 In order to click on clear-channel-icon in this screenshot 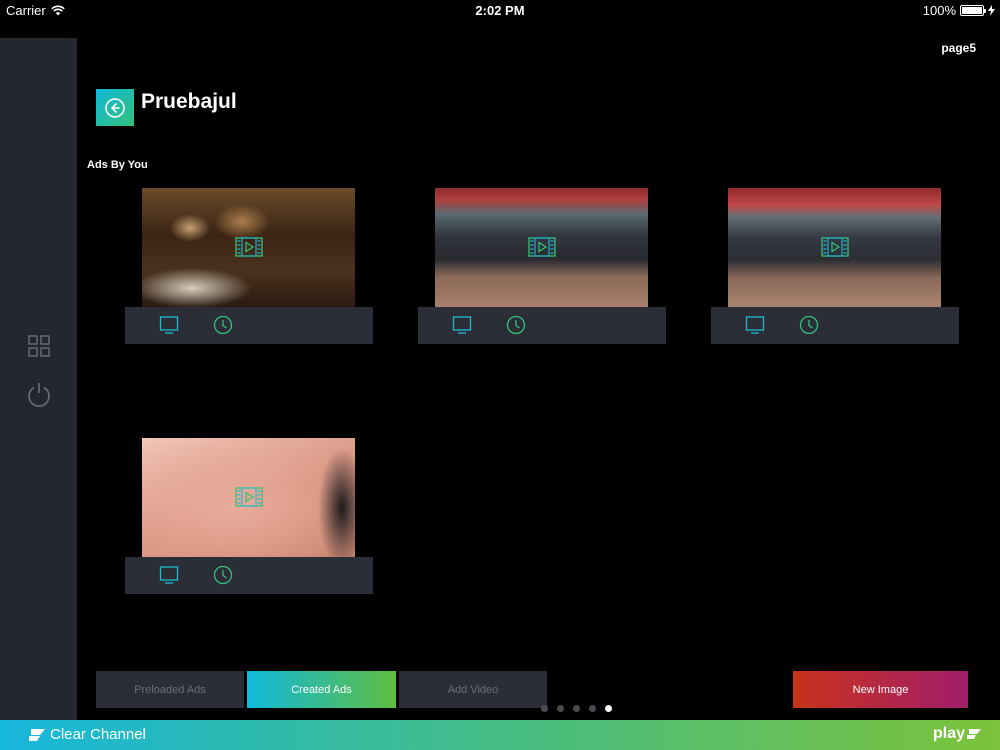, I will do `click(37, 734)`.